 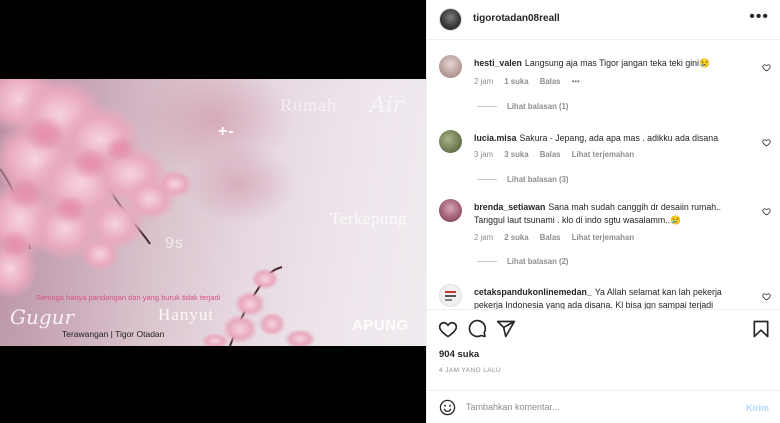 I want to click on overlay-word-gugur: Gugur, so click(x=42, y=317).